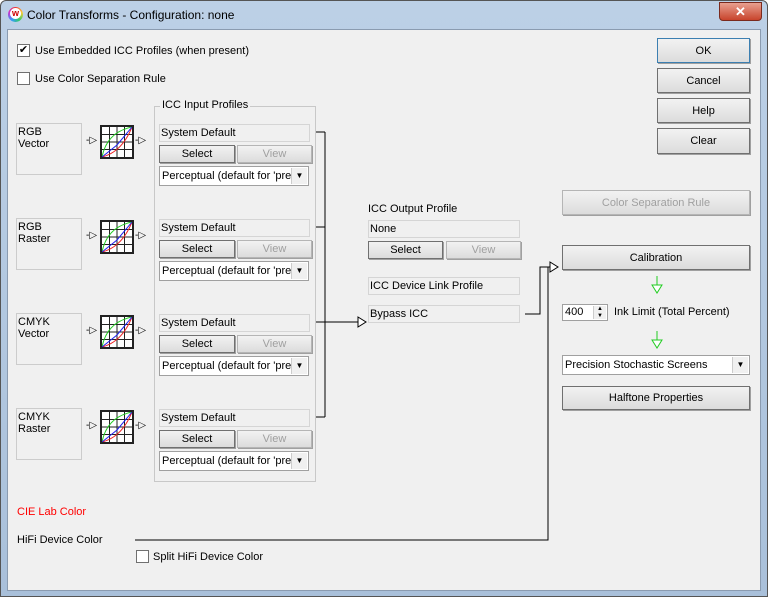  Describe the element at coordinates (321, 274) in the screenshot. I see `input-merge-line` at that location.